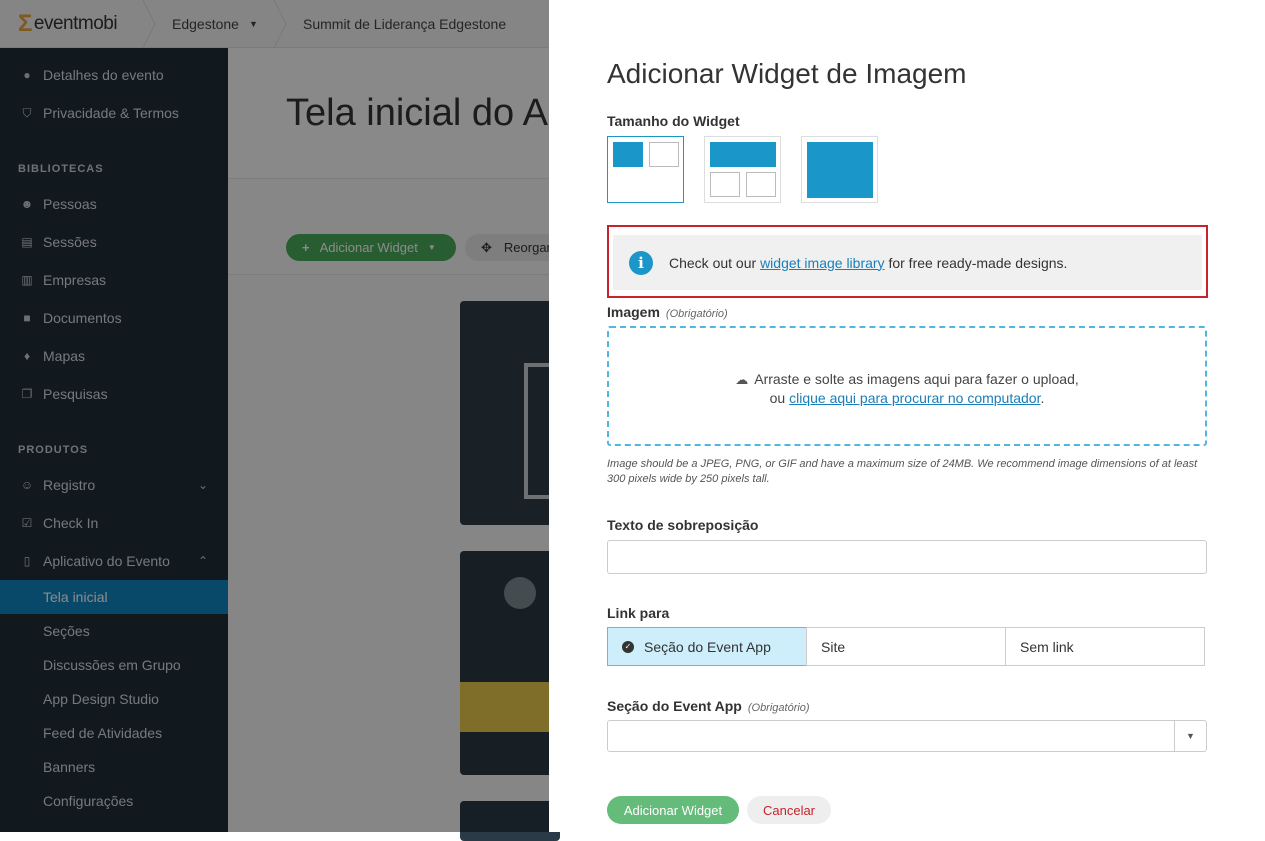 This screenshot has height=841, width=1265. Describe the element at coordinates (779, 398) in the screenshot. I see `dropzone-or: ou` at that location.